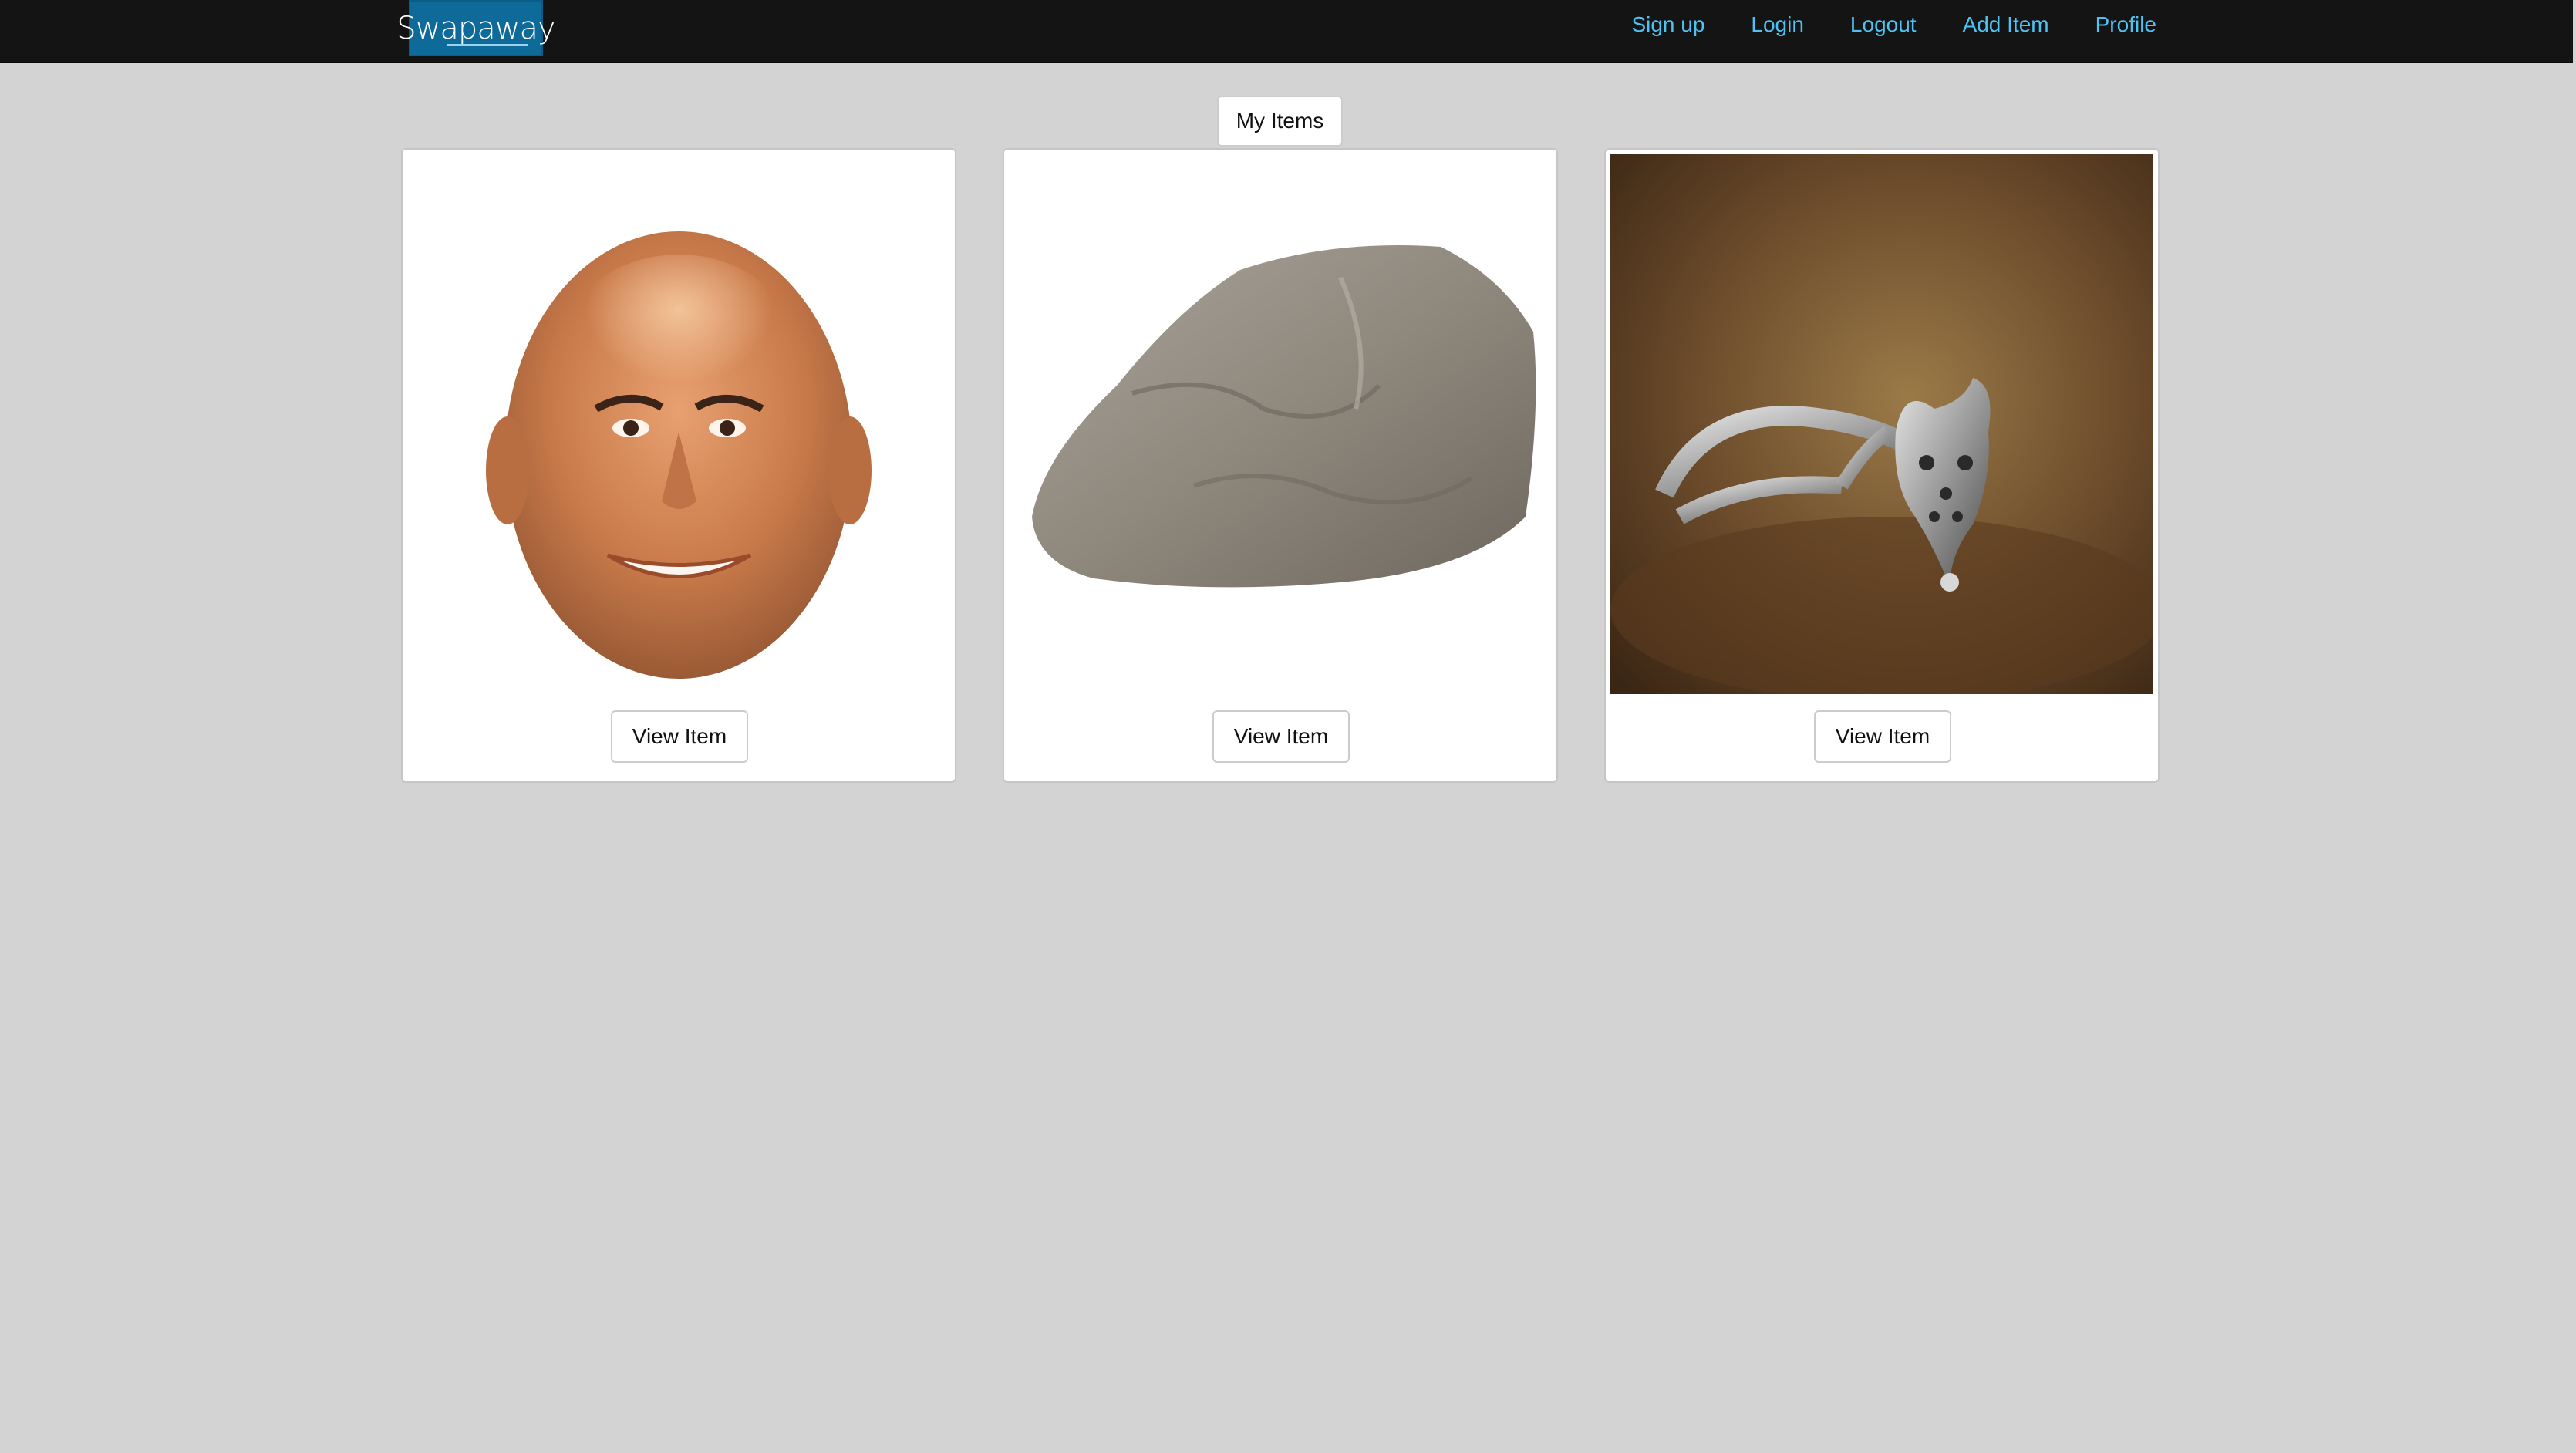 The image size is (2576, 1453). I want to click on nav-link-add-item: Add Item, so click(2006, 24).